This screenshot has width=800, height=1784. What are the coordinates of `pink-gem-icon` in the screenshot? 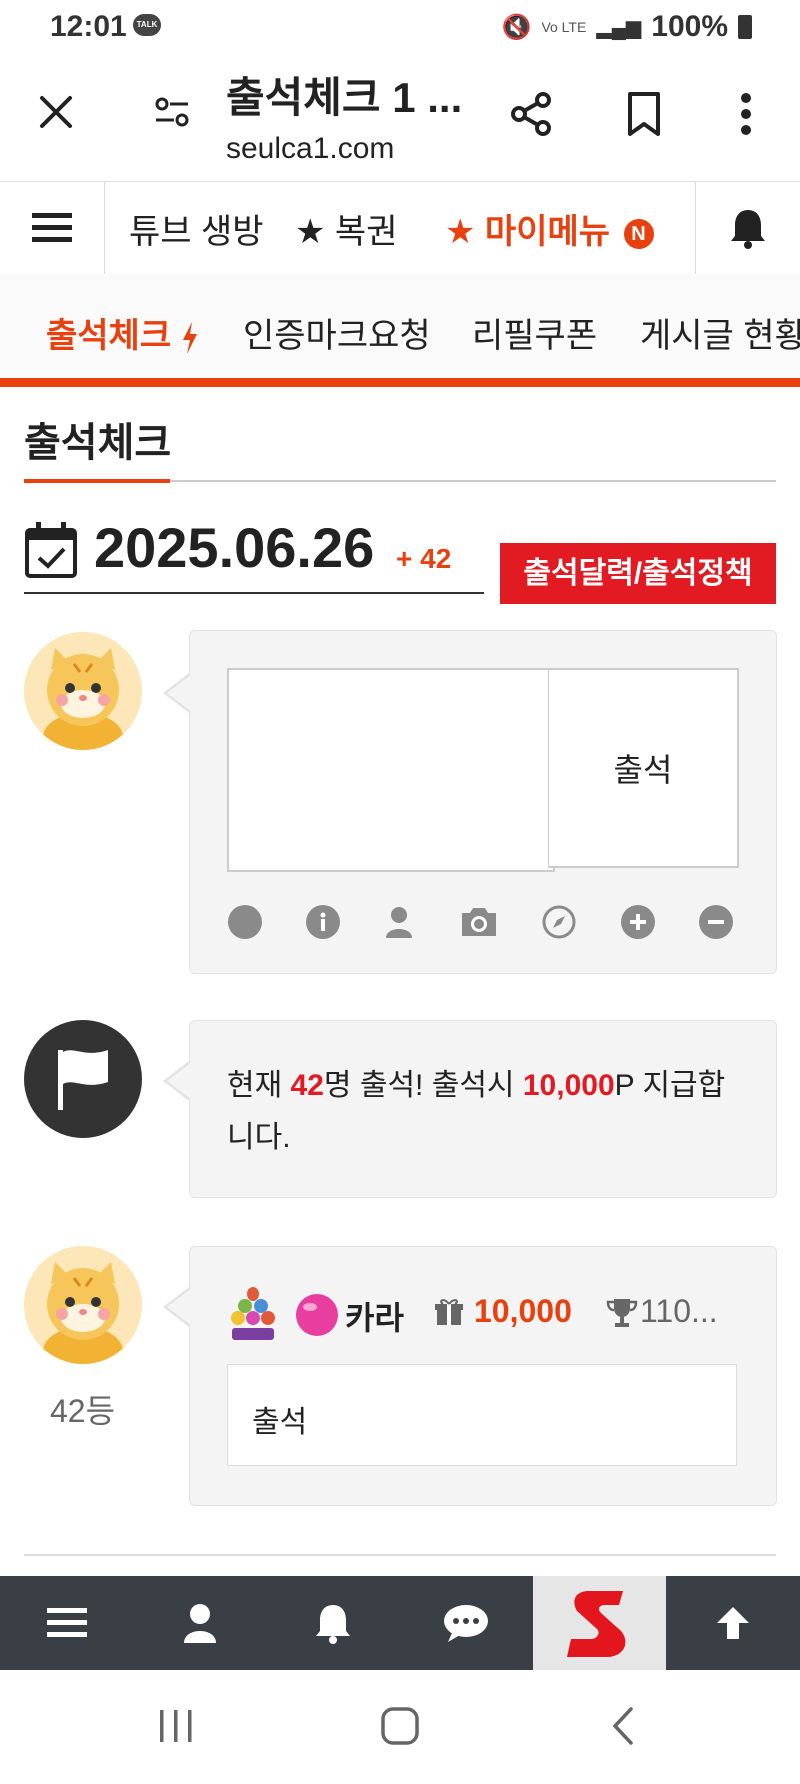 It's located at (317, 1317).